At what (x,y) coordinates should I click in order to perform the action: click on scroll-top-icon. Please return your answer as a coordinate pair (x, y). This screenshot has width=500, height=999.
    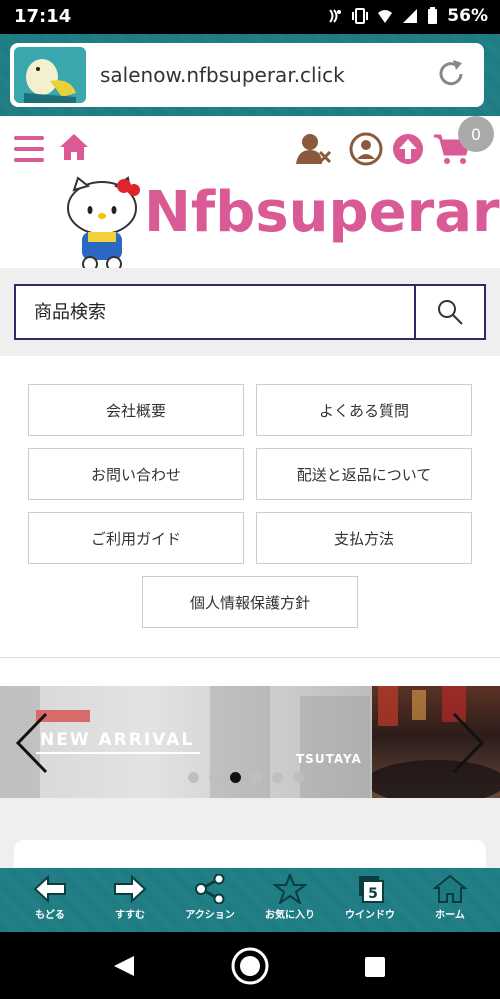
    Looking at the image, I should click on (408, 149).